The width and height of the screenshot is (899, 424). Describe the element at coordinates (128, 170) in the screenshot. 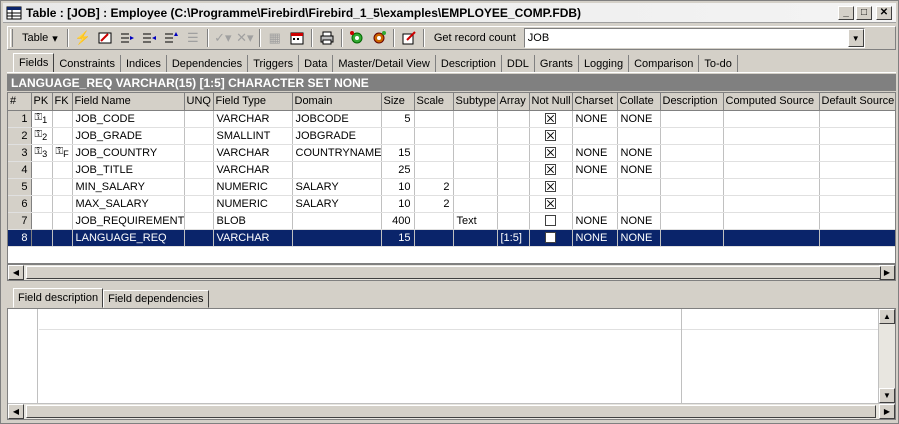

I see `name-cell: JOB_TITLE` at that location.